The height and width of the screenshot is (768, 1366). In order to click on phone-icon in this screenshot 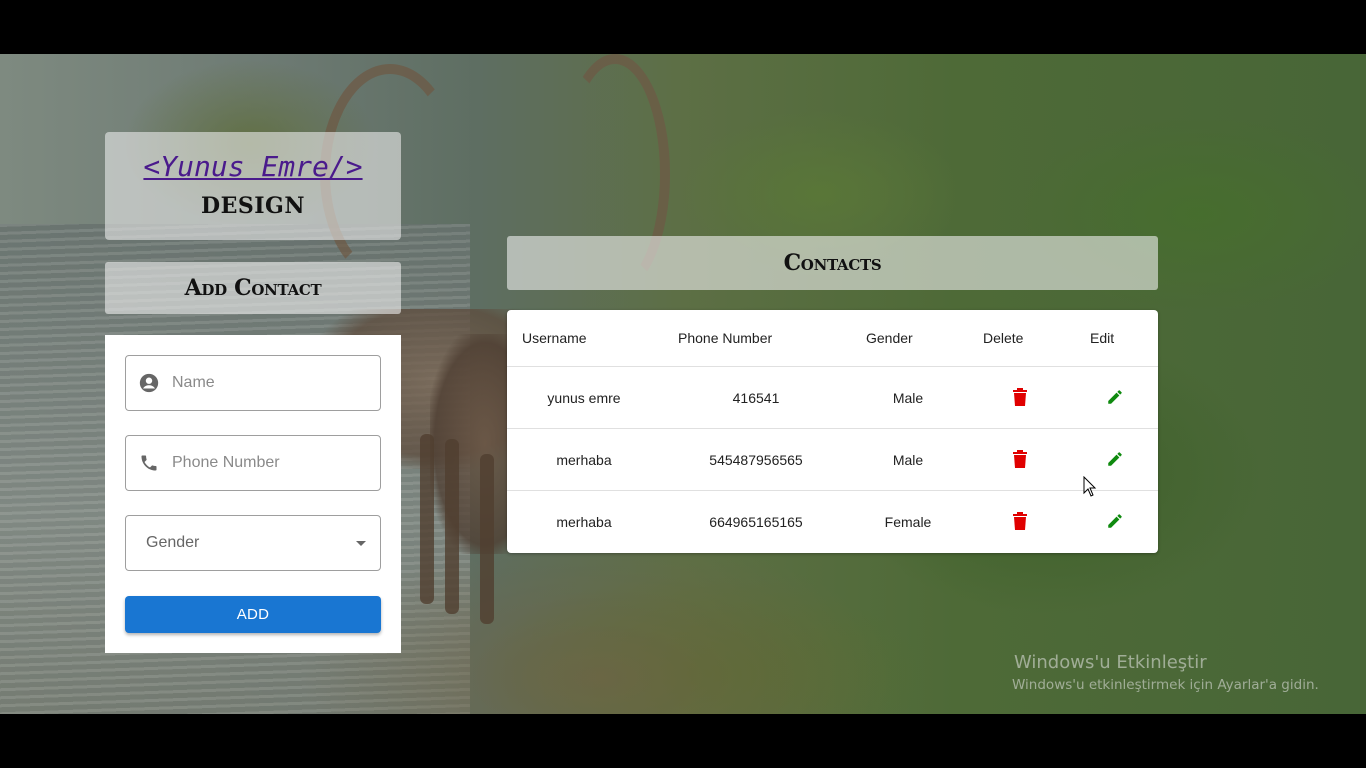, I will do `click(149, 463)`.